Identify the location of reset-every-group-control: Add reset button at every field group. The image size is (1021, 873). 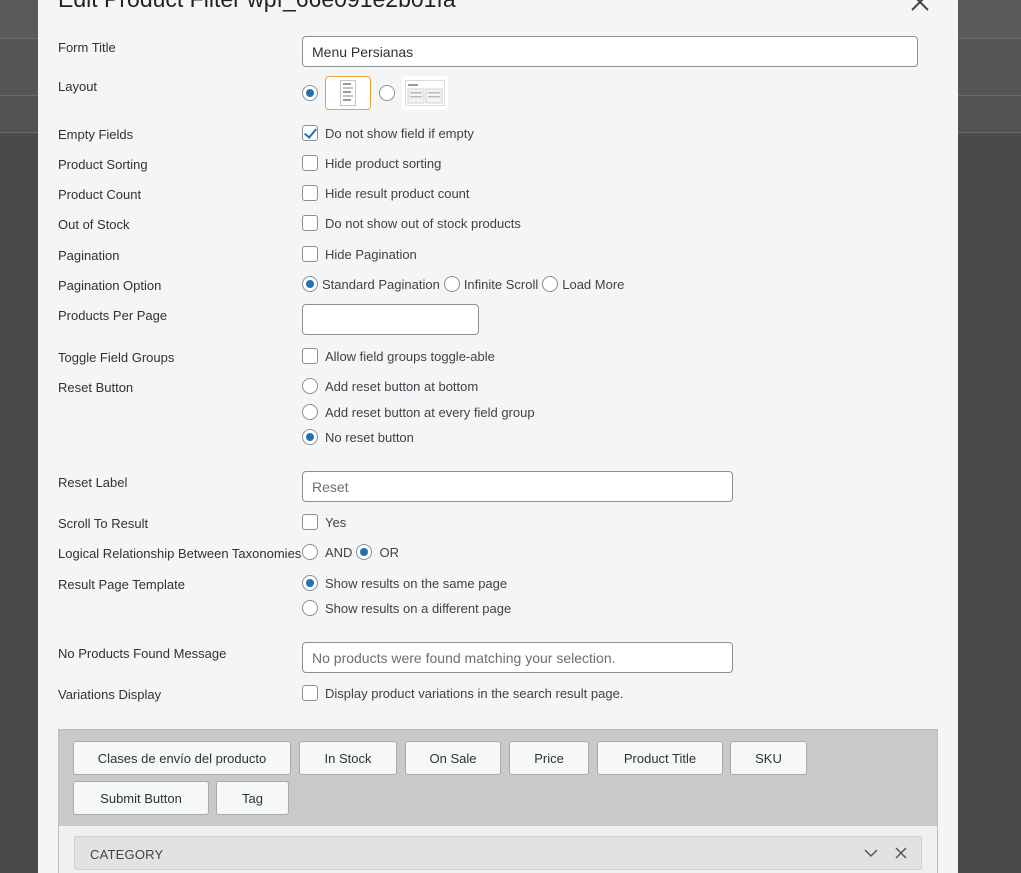
(418, 412).